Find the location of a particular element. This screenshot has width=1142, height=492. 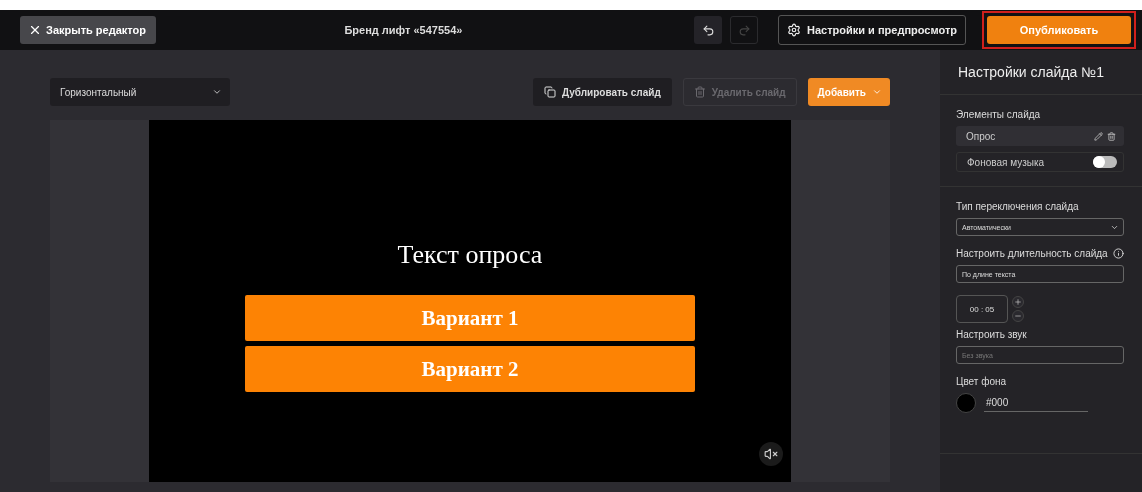

element-label: Опрос is located at coordinates (981, 136).